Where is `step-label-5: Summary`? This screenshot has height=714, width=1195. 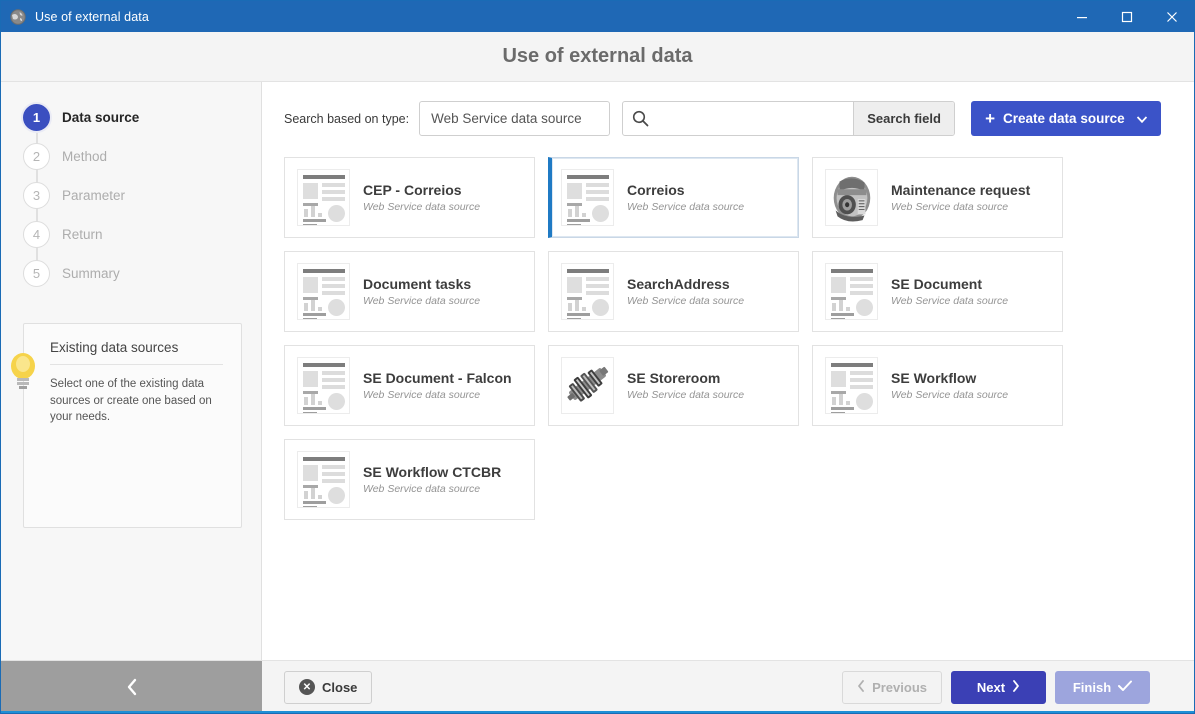 step-label-5: Summary is located at coordinates (91, 273).